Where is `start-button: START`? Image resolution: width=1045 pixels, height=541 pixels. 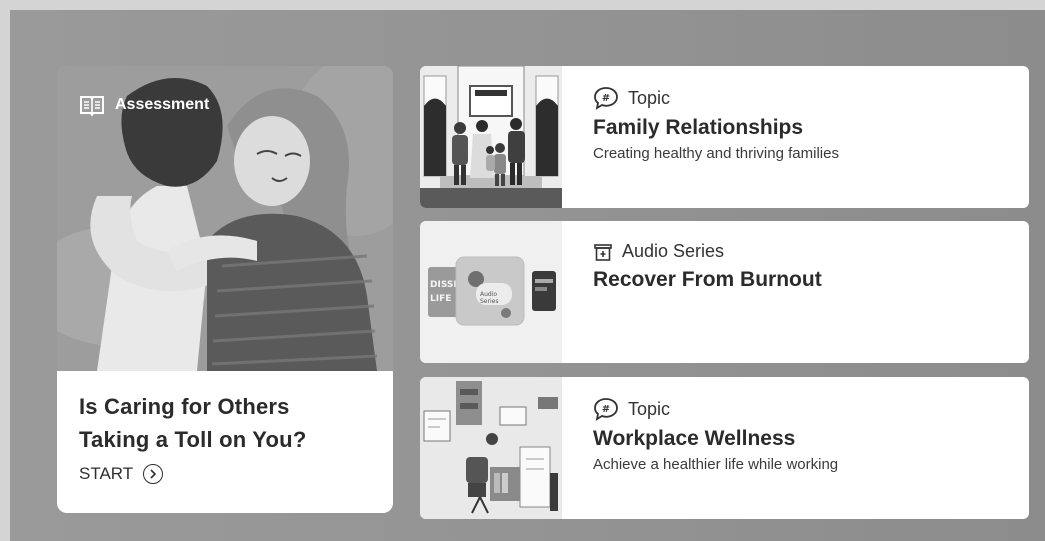 start-button: START is located at coordinates (228, 474).